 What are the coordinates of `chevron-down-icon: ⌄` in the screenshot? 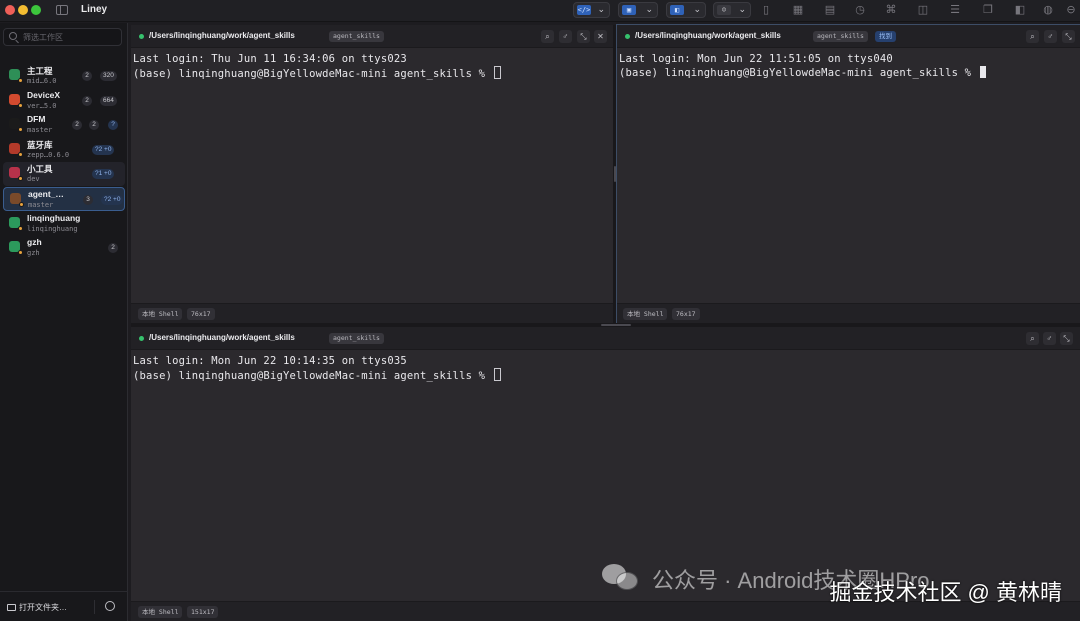 It's located at (697, 9).